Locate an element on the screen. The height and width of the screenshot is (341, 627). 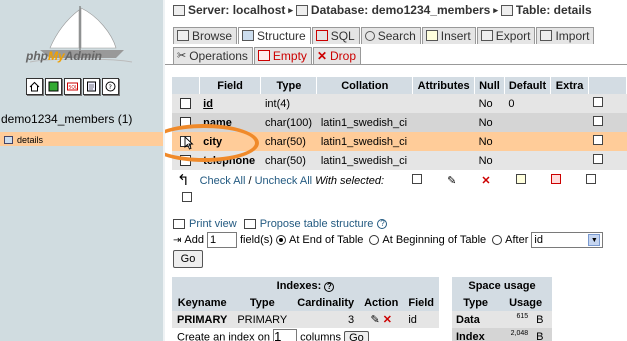
field-name: id is located at coordinates (230, 103).